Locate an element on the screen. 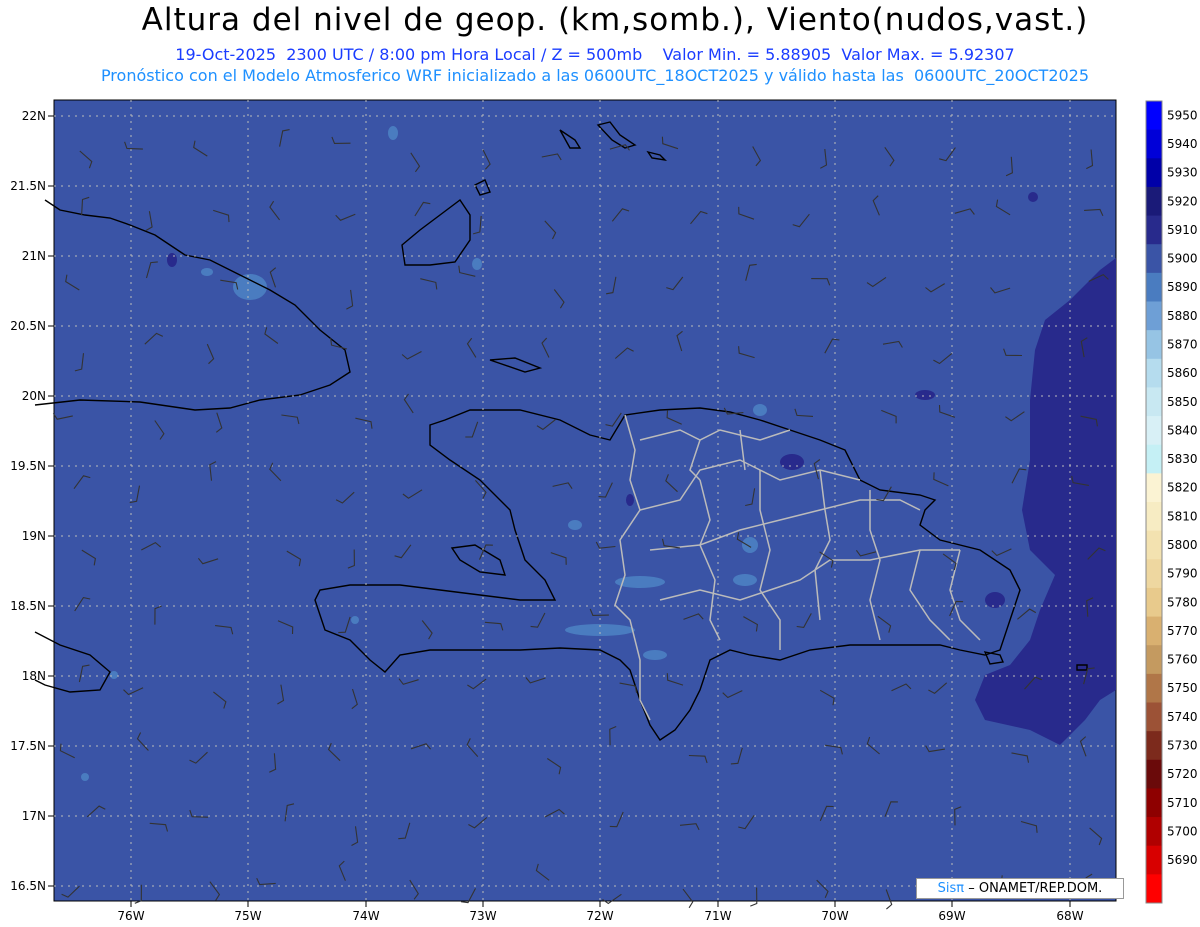 Image resolution: width=1200 pixels, height=927 pixels. colorbar-label: 5810 is located at coordinates (1182, 516).